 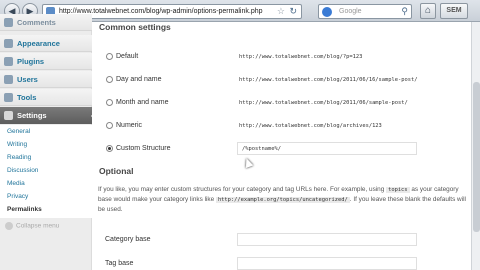 What do you see at coordinates (8, 79) in the screenshot?
I see `users-icon` at bounding box center [8, 79].